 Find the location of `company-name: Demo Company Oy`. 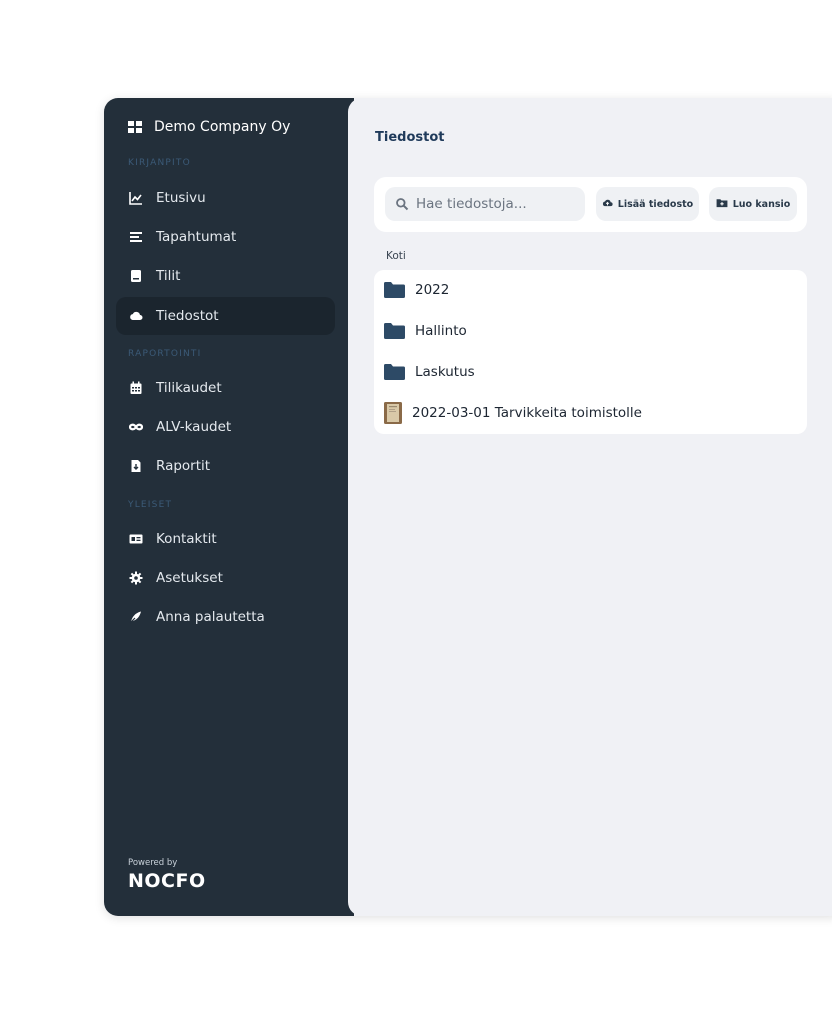

company-name: Demo Company Oy is located at coordinates (222, 127).